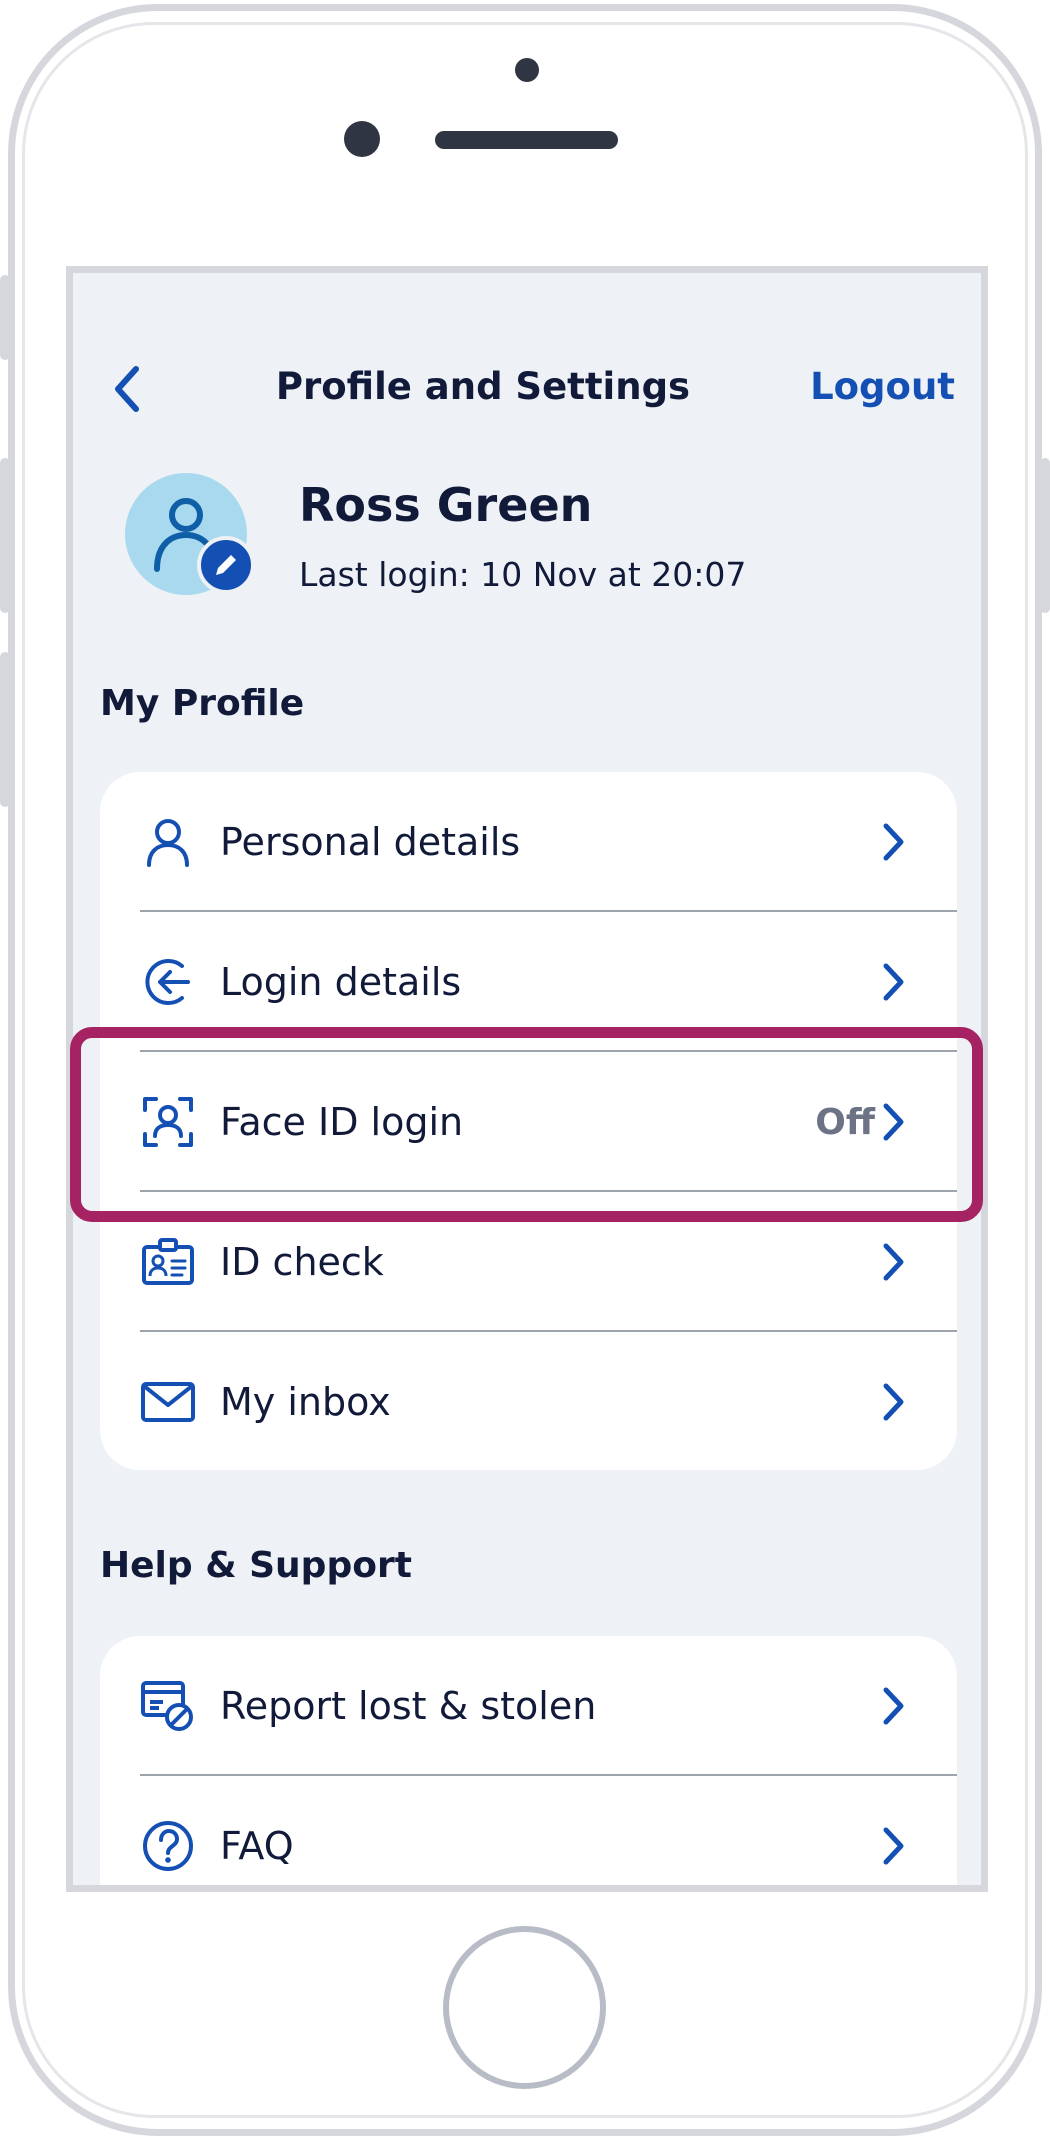 This screenshot has width=1050, height=2140. What do you see at coordinates (524, 2007) in the screenshot?
I see `home-button` at bounding box center [524, 2007].